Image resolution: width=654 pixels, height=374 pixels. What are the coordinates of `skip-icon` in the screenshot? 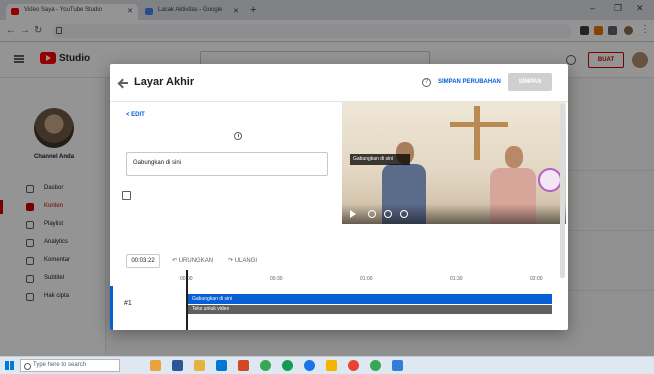 It's located at (372, 214).